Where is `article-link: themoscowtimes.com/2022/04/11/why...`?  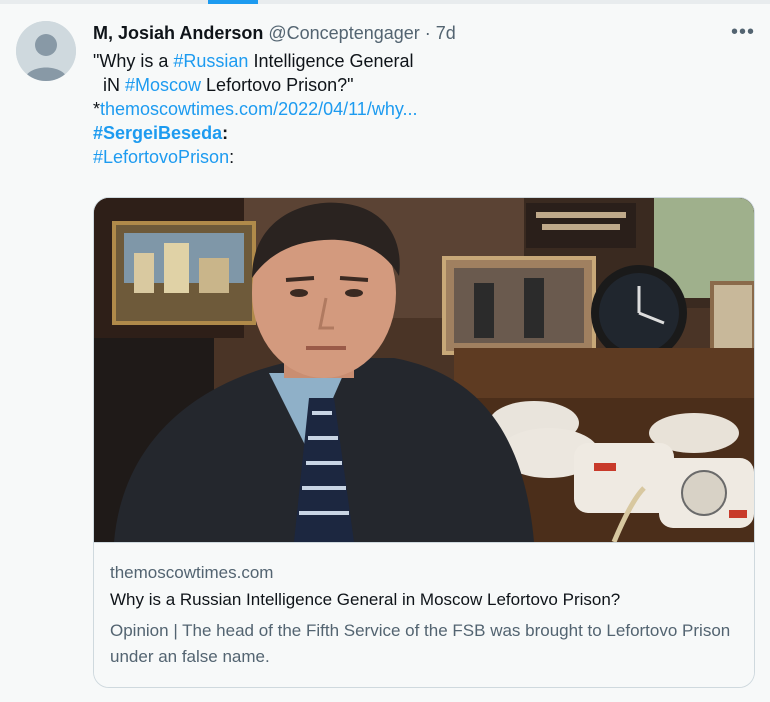
article-link: themoscowtimes.com/2022/04/11/why... is located at coordinates (258, 109).